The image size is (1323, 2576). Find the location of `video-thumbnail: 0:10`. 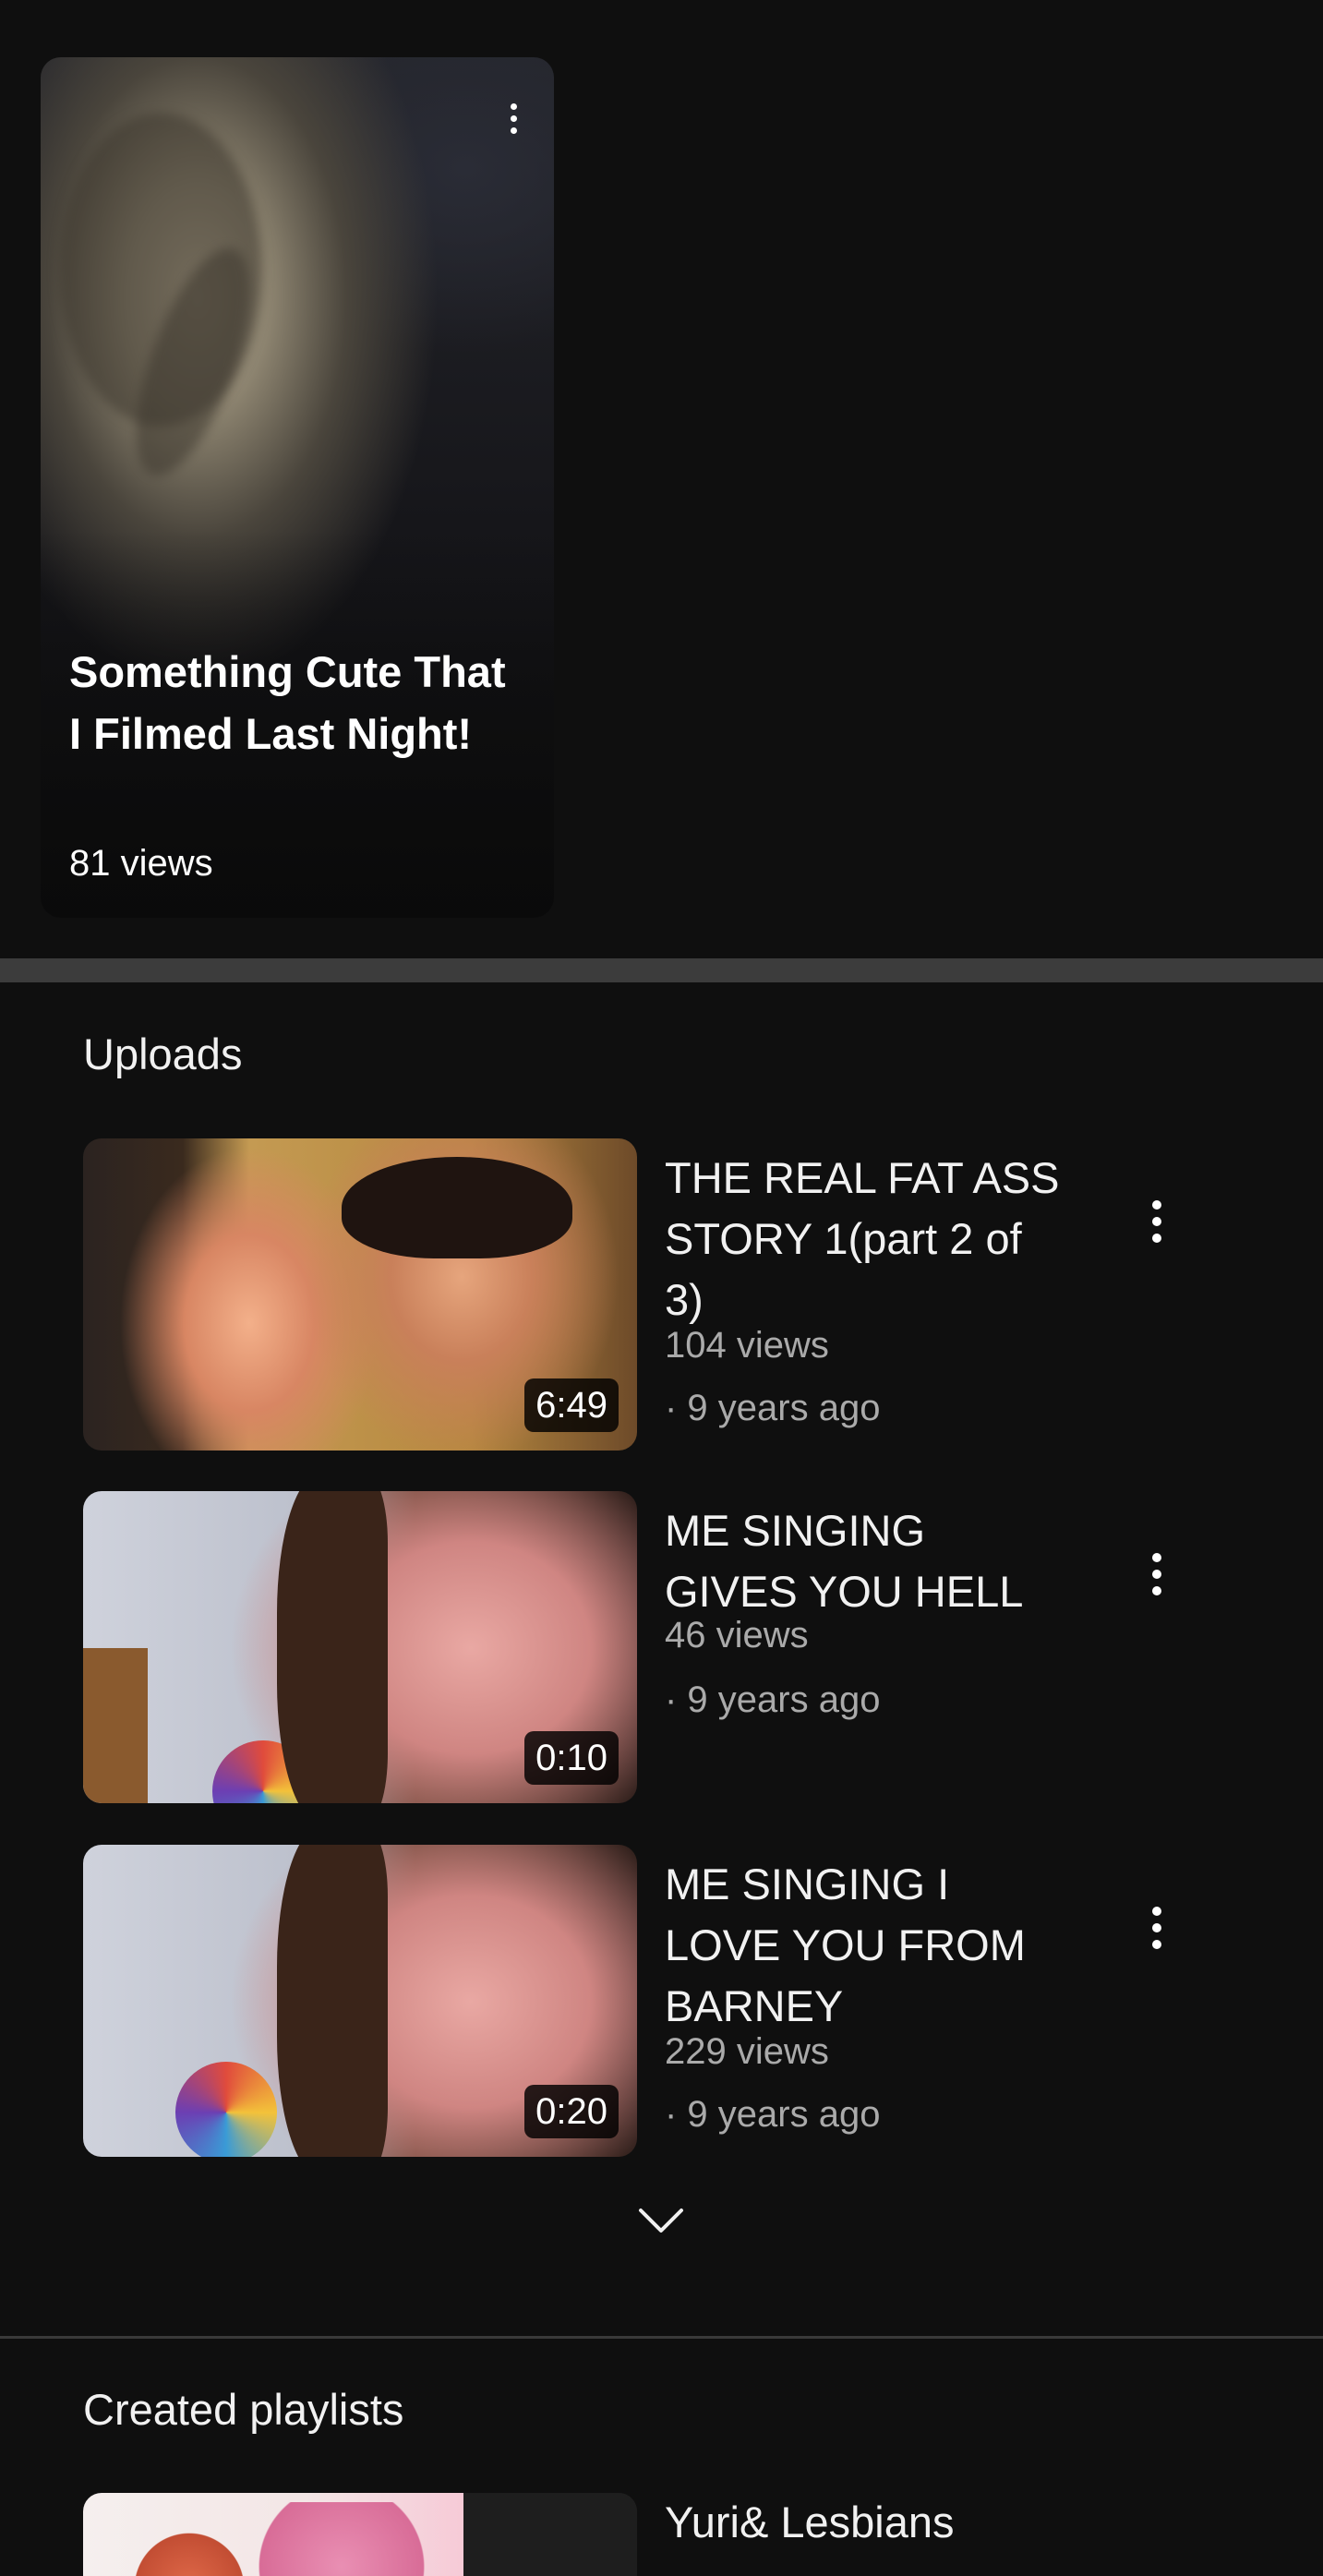

video-thumbnail: 0:10 is located at coordinates (360, 1647).